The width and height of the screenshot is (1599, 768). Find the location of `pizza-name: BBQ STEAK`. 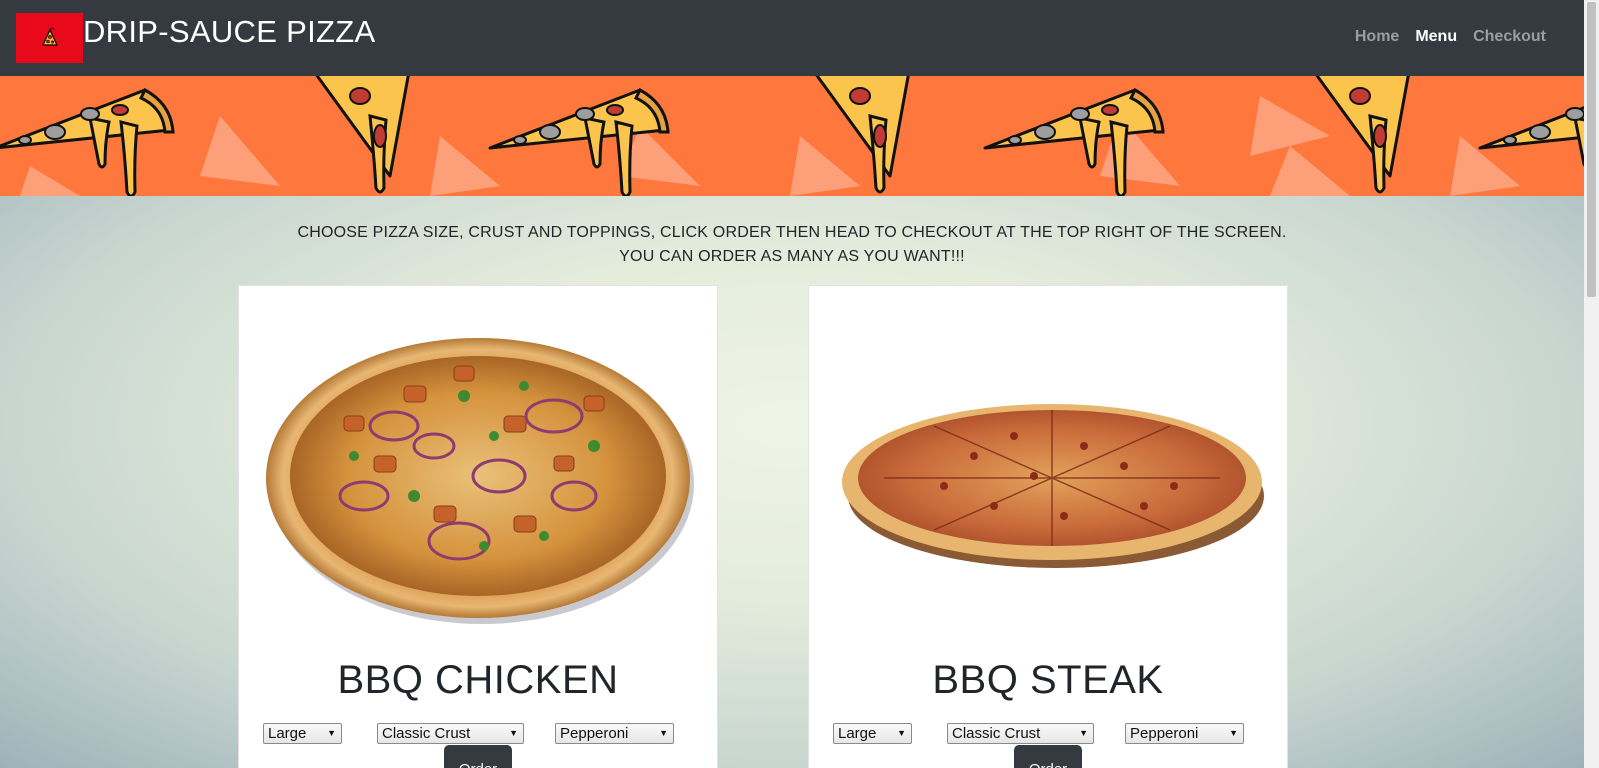

pizza-name: BBQ STEAK is located at coordinates (1048, 680).